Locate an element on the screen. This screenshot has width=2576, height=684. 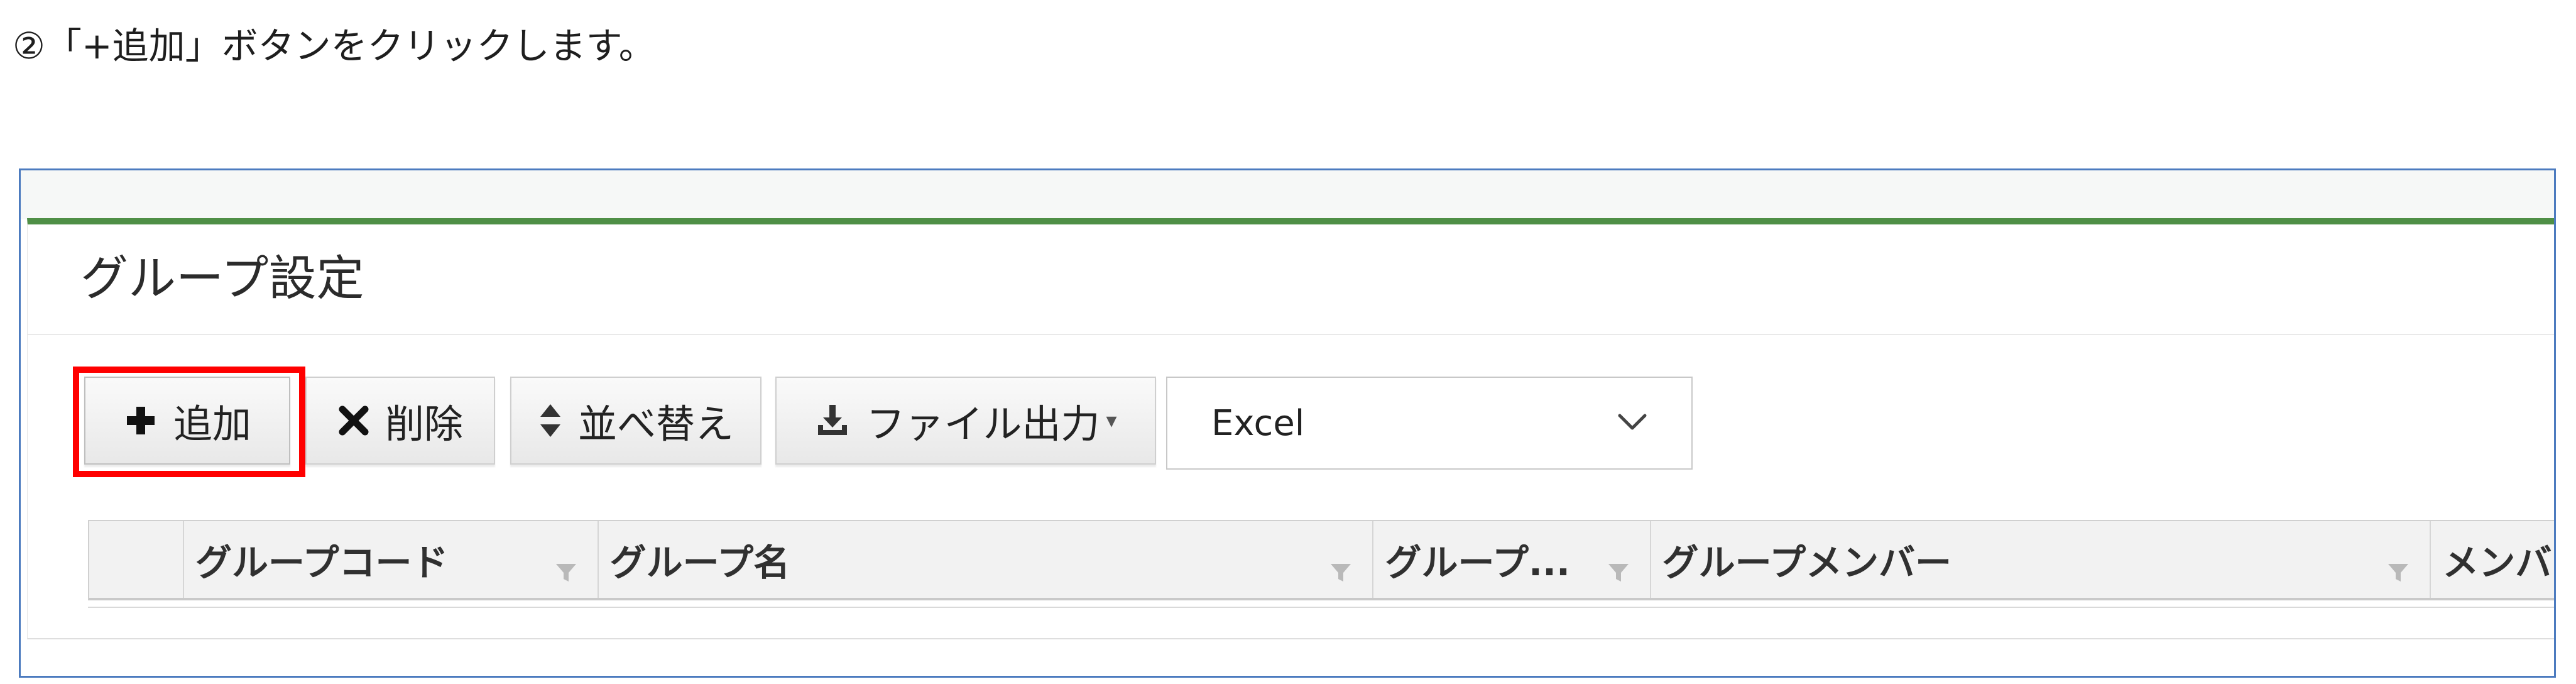
column-header-label: グループ名 is located at coordinates (700, 562).